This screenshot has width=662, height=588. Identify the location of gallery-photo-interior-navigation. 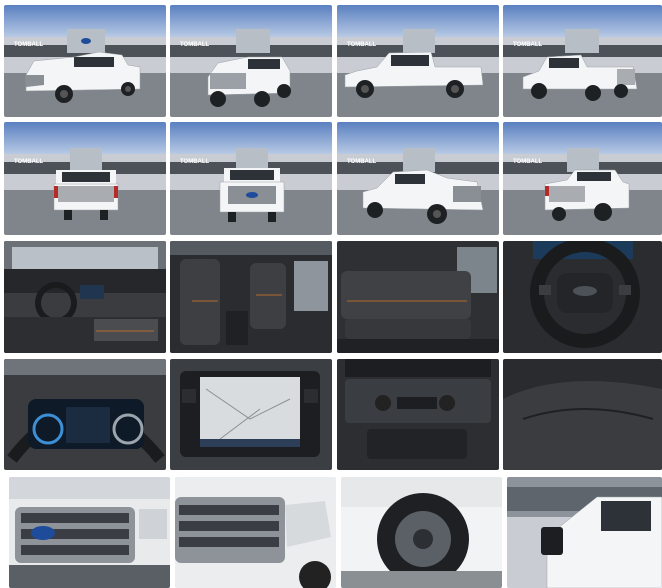
(251, 414).